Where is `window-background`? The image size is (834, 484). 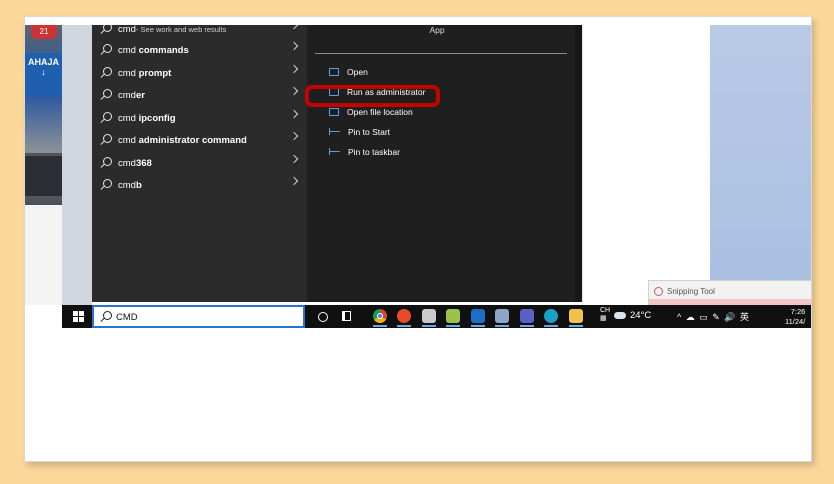 window-background is located at coordinates (43, 255).